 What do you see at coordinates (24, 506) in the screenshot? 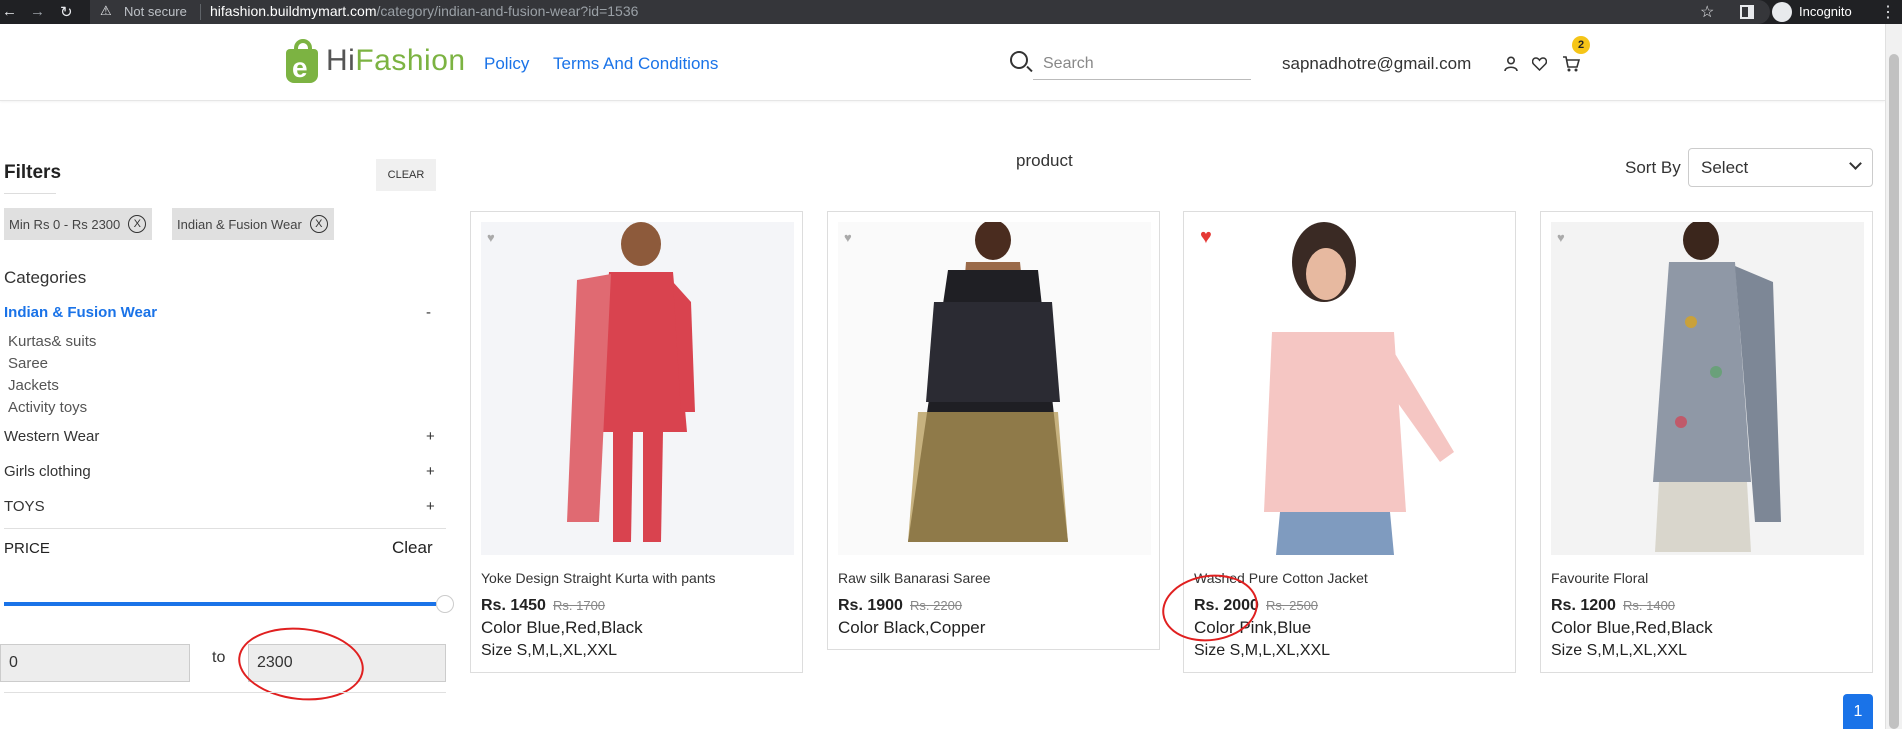
I see `category-toys: TOYS` at bounding box center [24, 506].